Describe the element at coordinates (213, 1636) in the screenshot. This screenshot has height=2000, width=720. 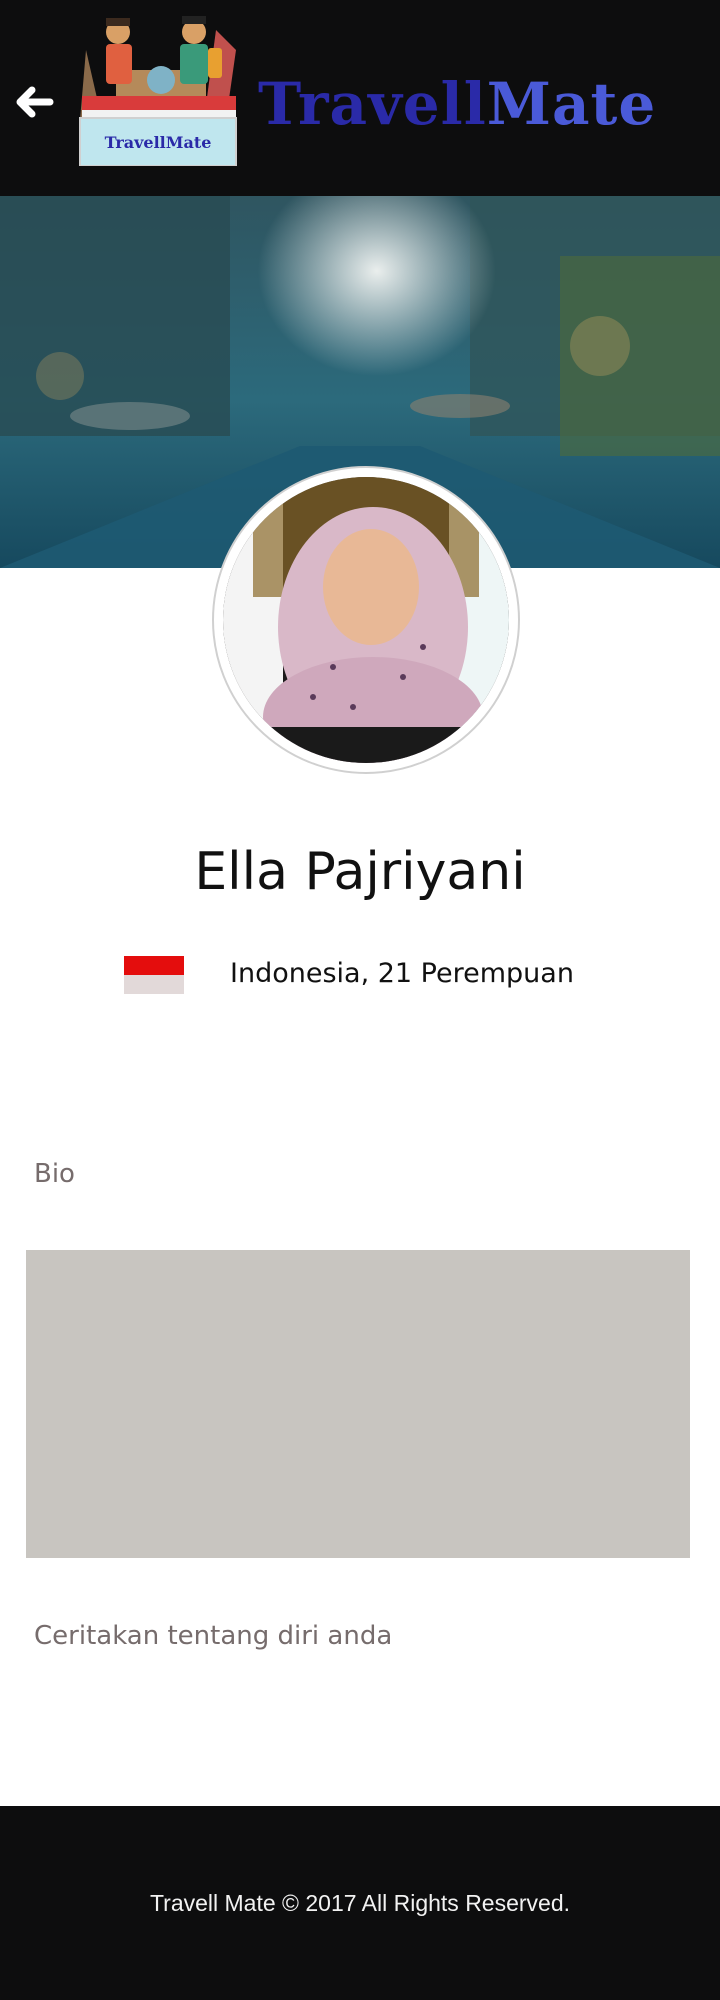
I see `bio-placeholder: Ceritakan tentang diri anda` at that location.